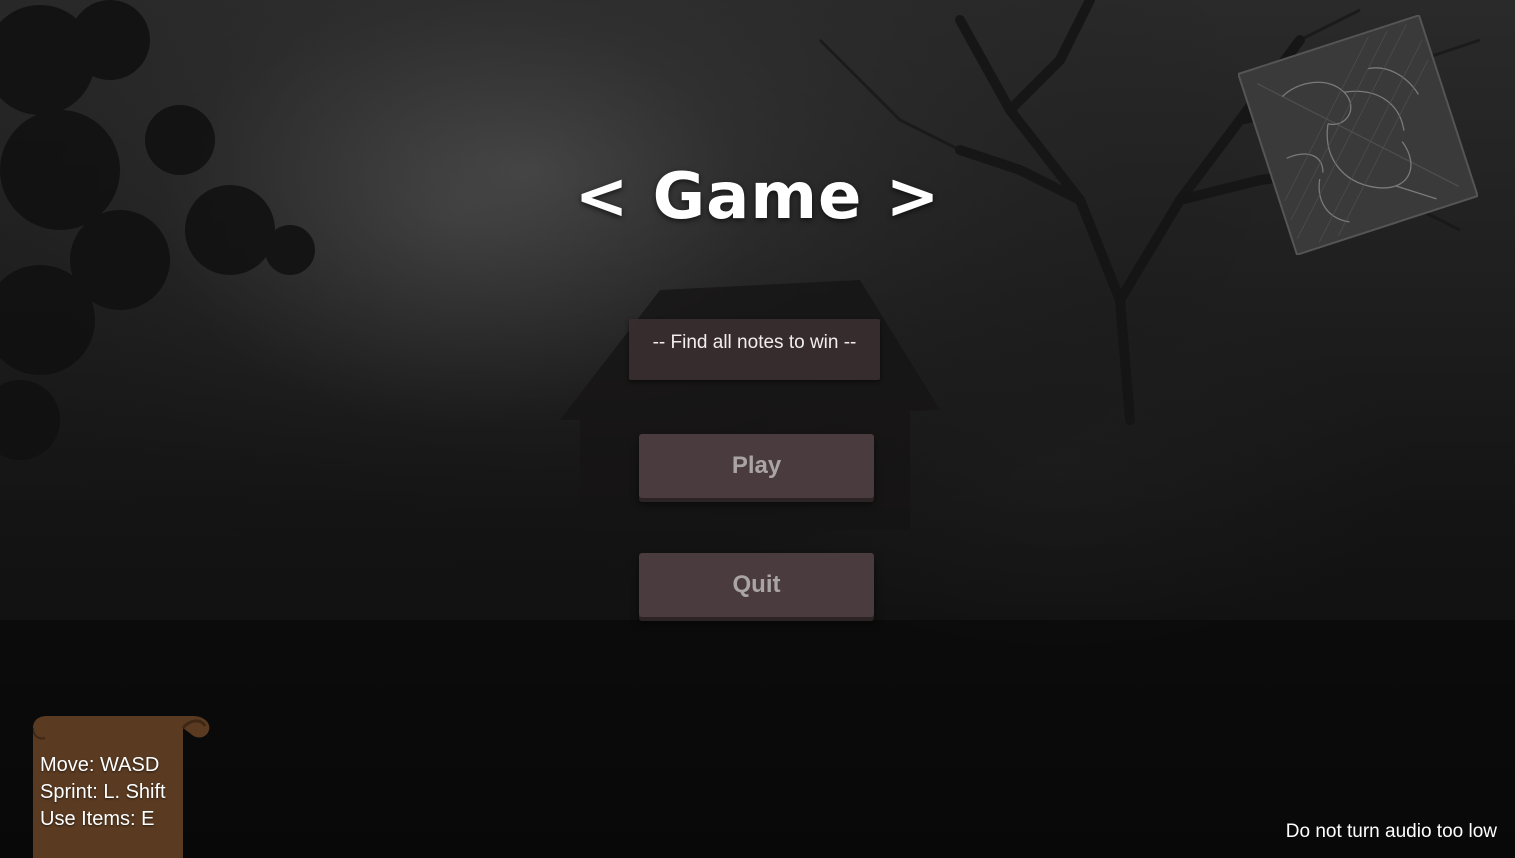 The width and height of the screenshot is (1515, 858). I want to click on quit-button: Quit, so click(756, 585).